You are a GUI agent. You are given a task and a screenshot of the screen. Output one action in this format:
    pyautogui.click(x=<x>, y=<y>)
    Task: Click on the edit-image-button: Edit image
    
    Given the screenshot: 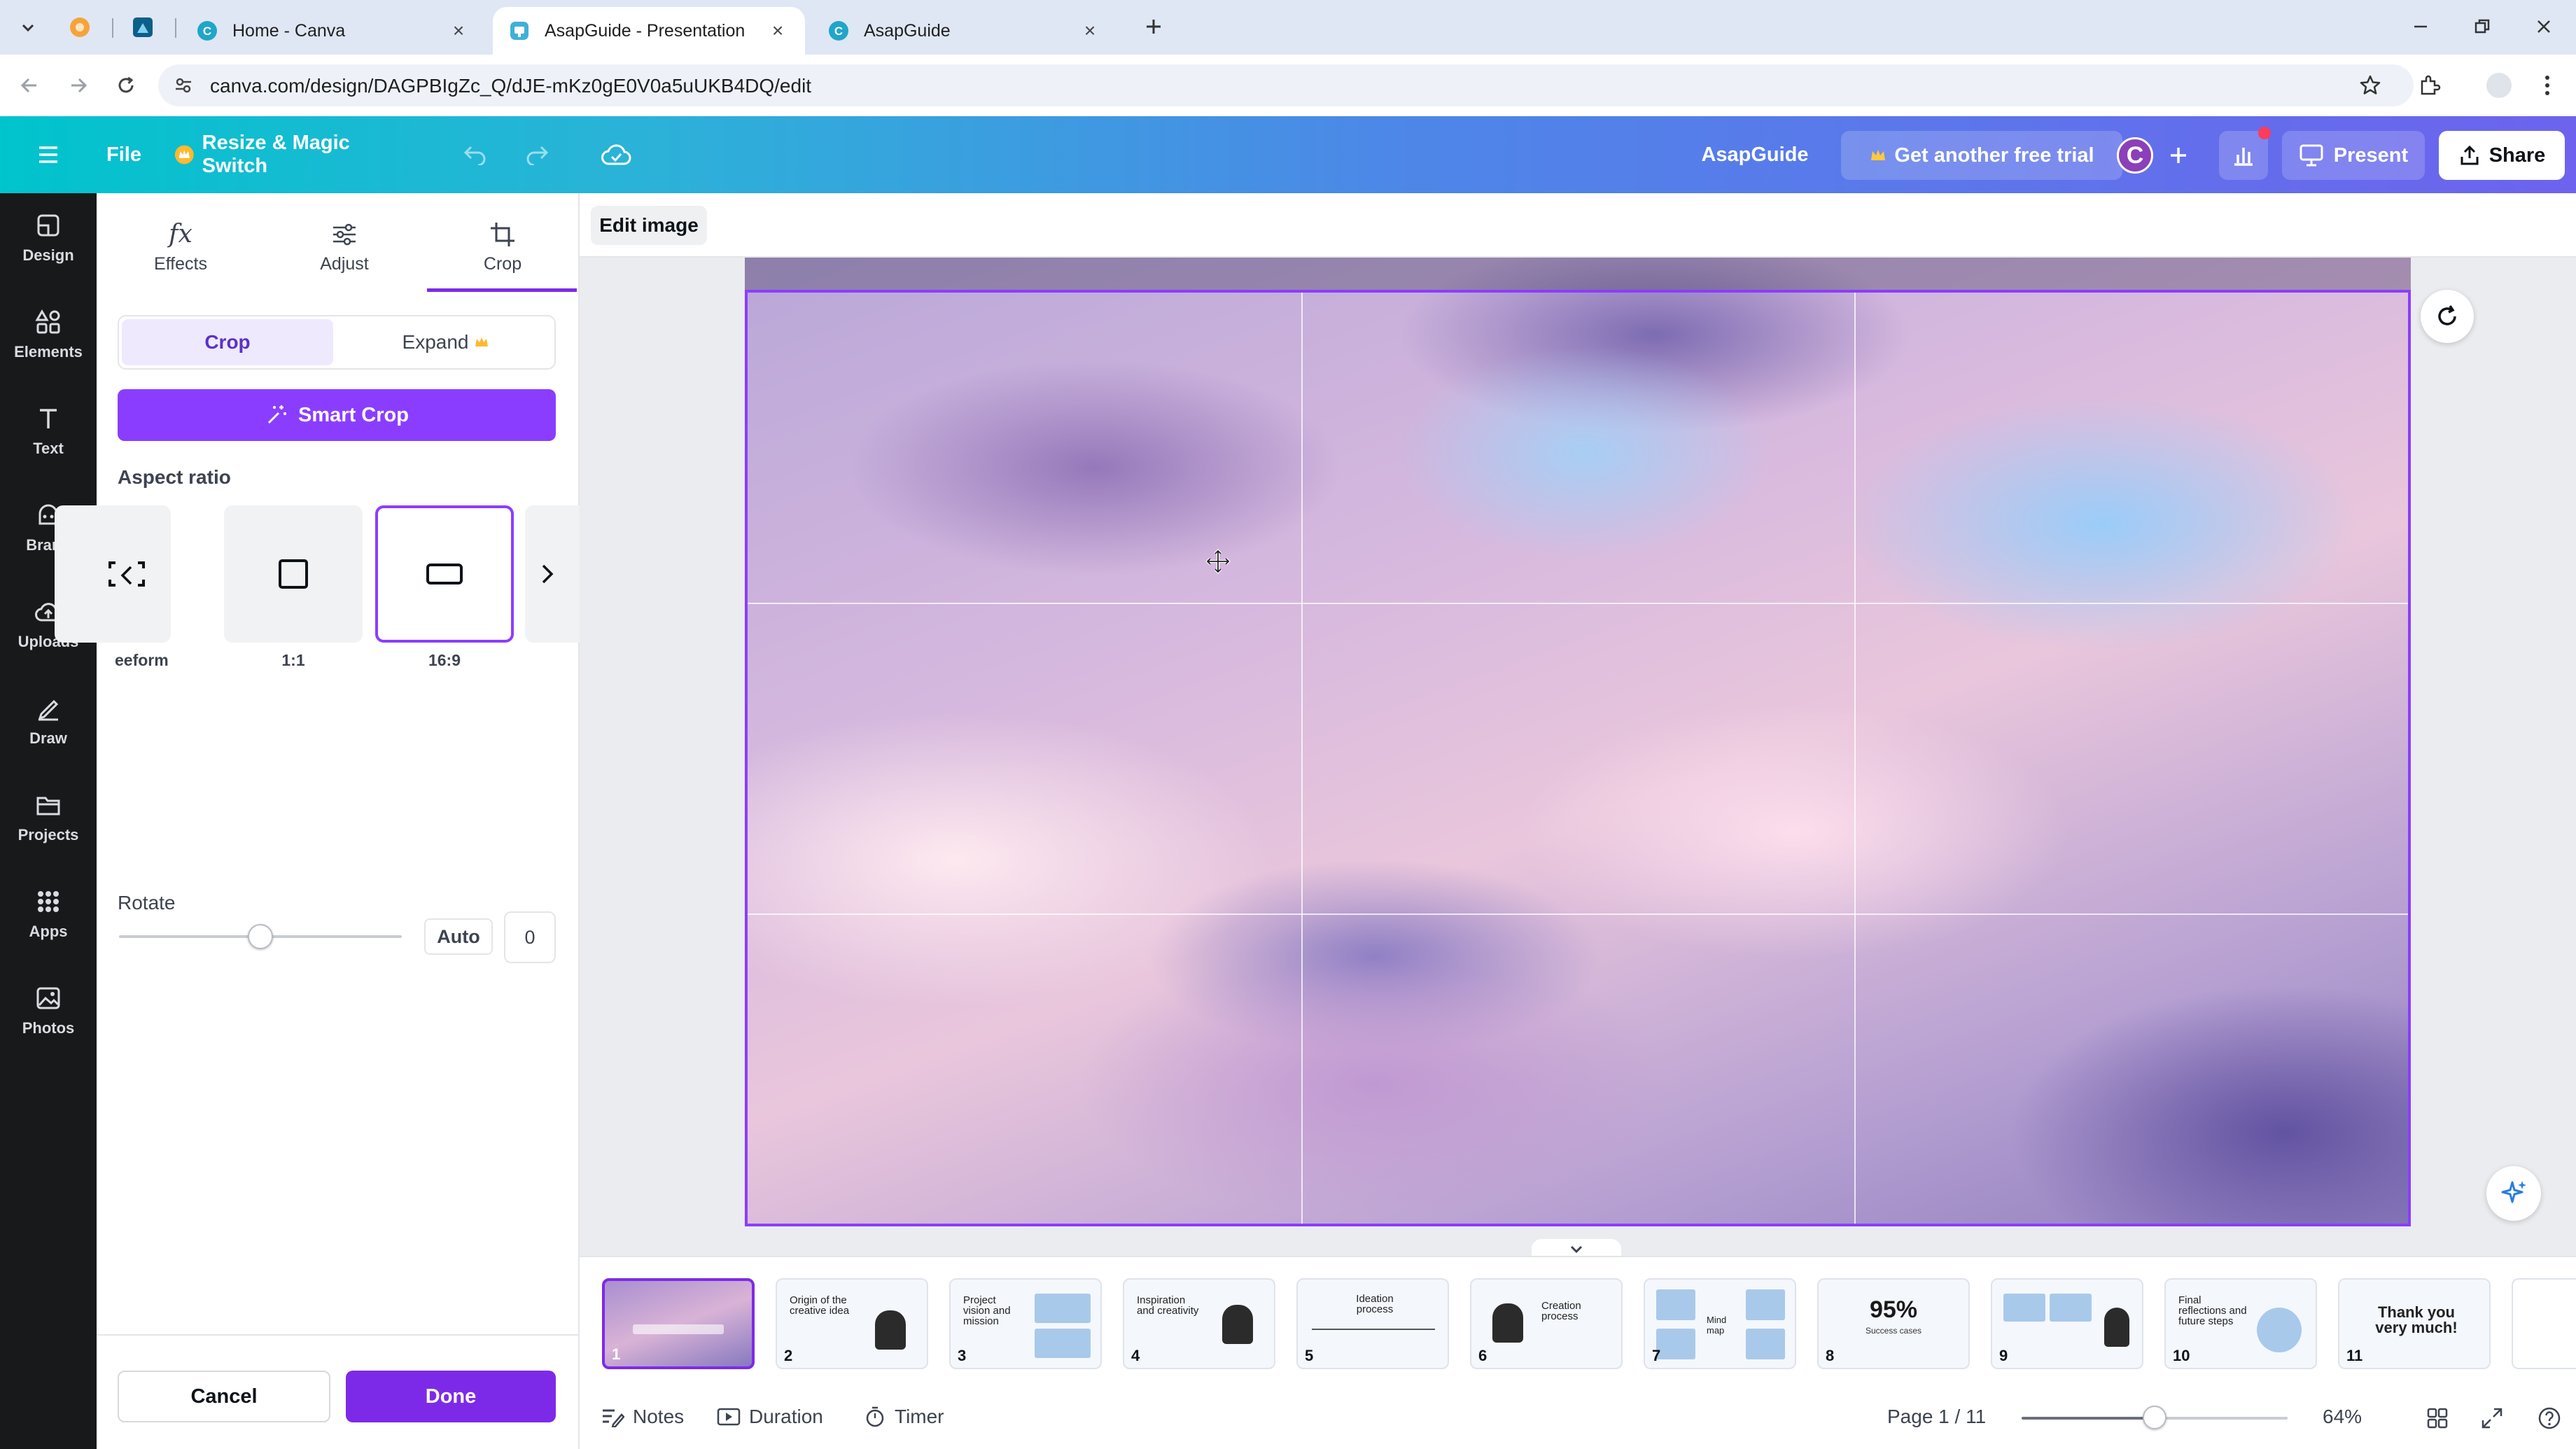 What is the action you would take?
    pyautogui.click(x=649, y=225)
    